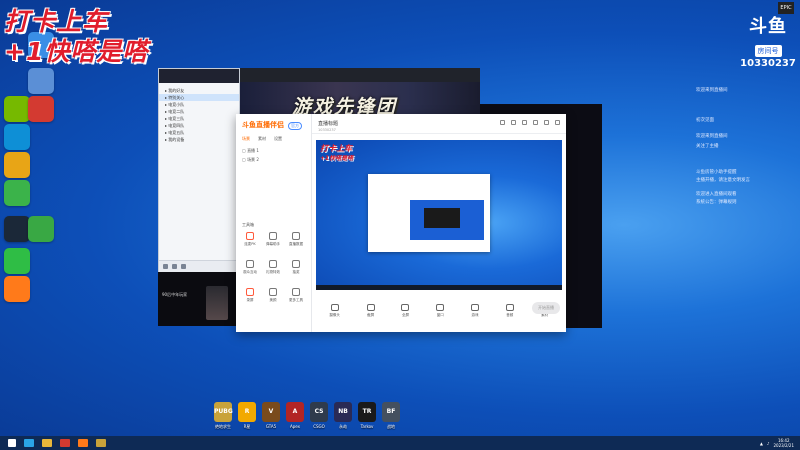 This screenshot has width=800, height=450. I want to click on toolbox-item-label: 观众互动, so click(250, 272).